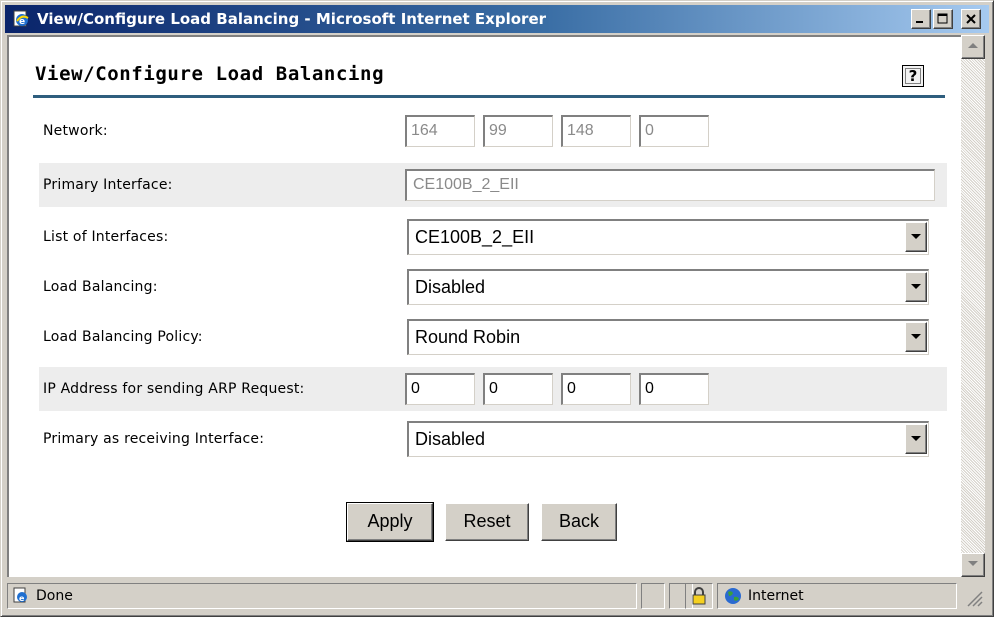  I want to click on primary-interface-row: Primary Interface: CE100B_2_EII, so click(493, 185).